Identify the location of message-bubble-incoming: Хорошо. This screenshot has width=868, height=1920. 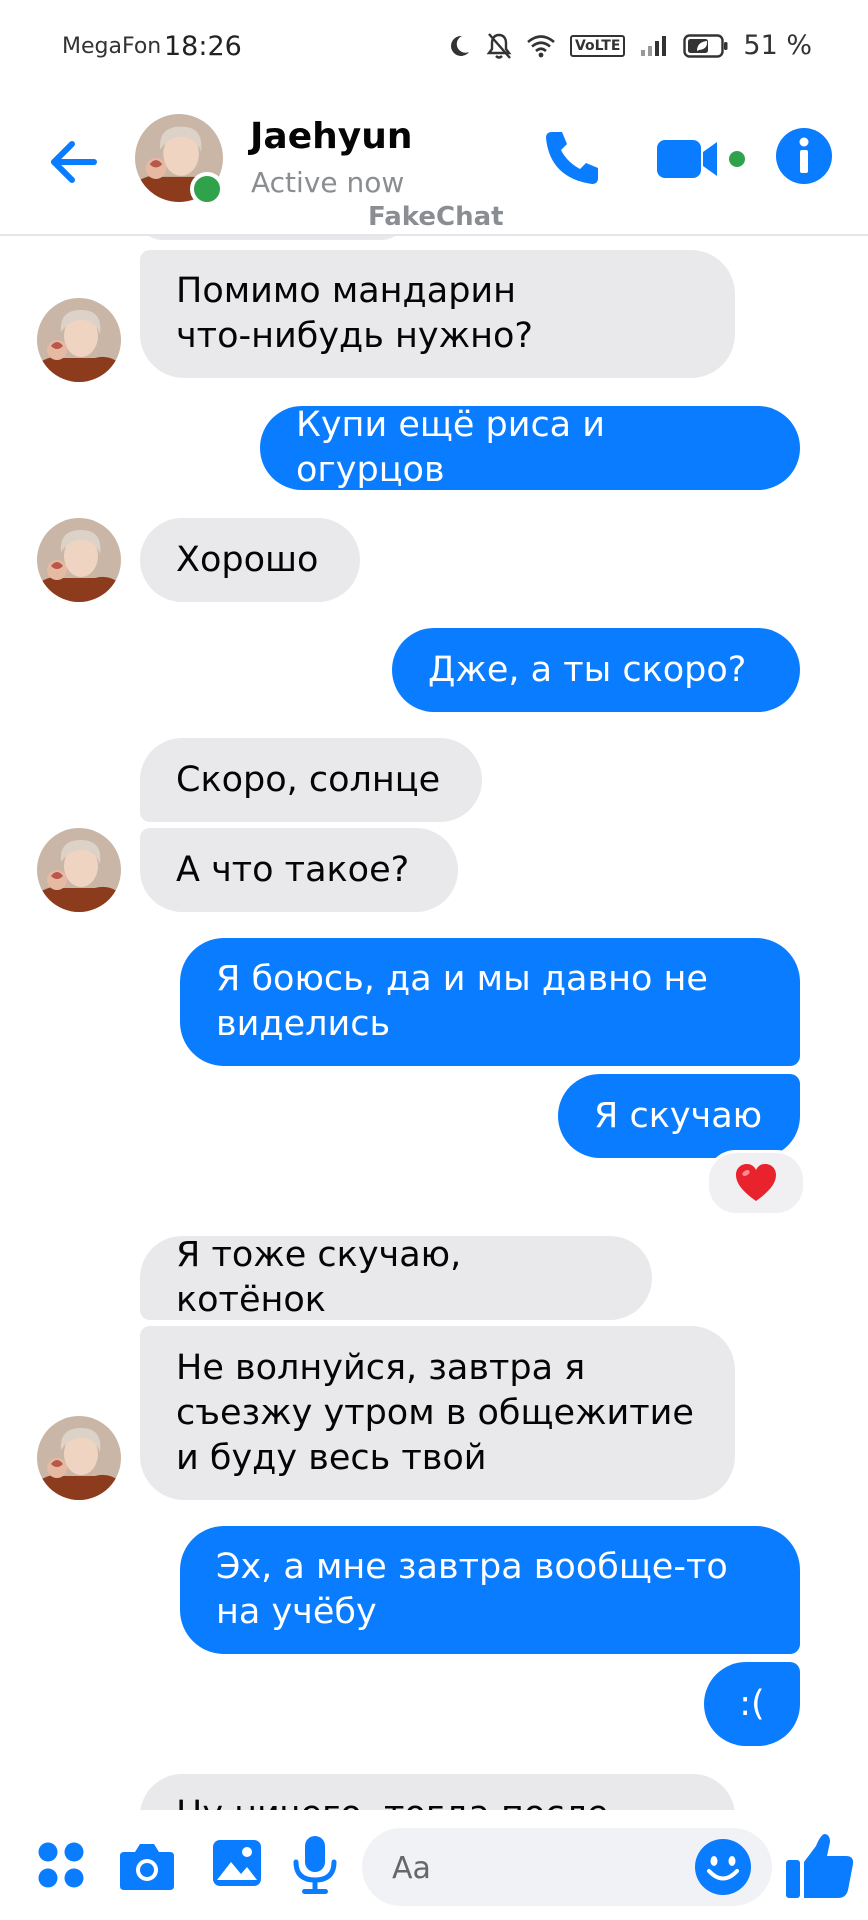
(250, 560).